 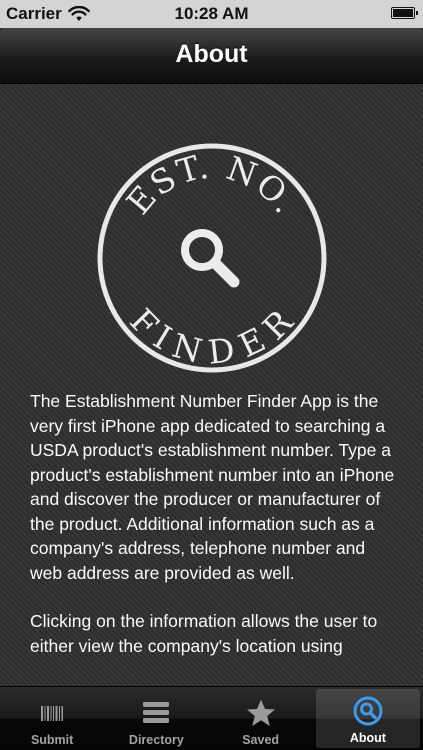 I want to click on search-icon, so click(x=368, y=711).